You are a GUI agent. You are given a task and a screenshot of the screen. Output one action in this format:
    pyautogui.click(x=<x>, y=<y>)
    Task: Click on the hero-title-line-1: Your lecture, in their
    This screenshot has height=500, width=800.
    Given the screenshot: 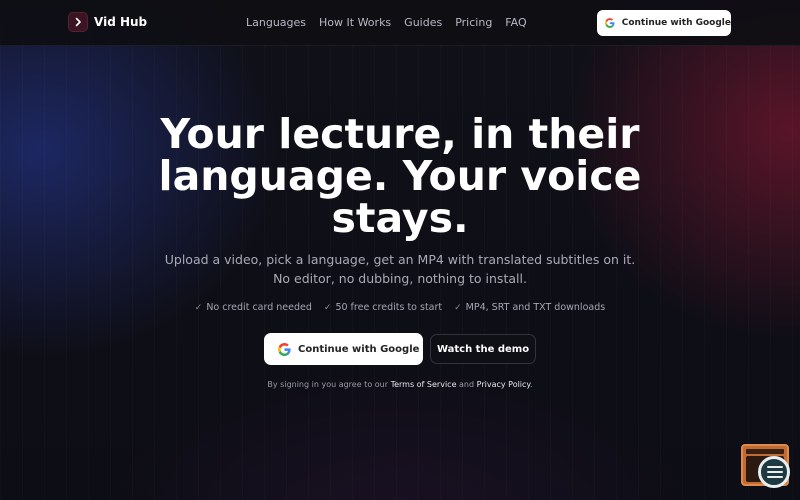 What is the action you would take?
    pyautogui.click(x=400, y=134)
    